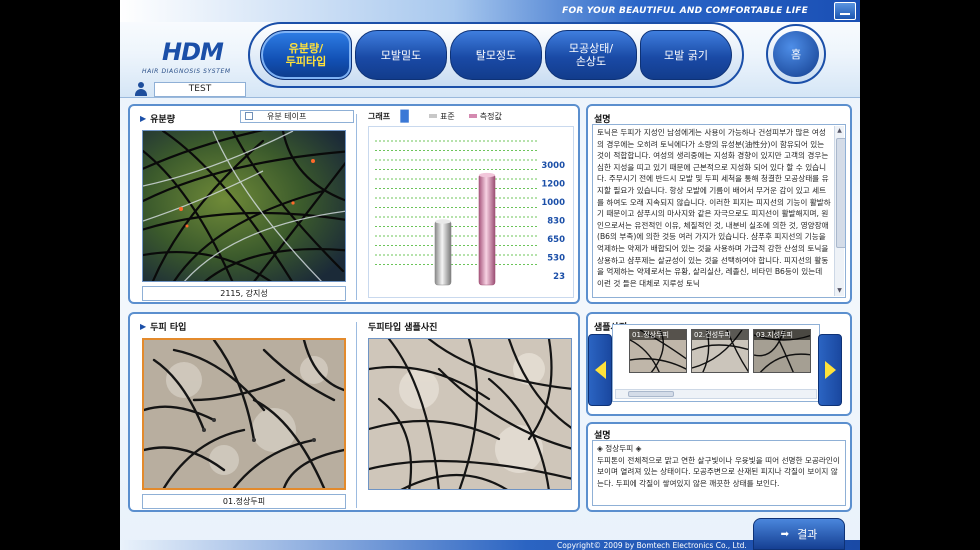 The width and height of the screenshot is (980, 550). What do you see at coordinates (490, 545) in the screenshot?
I see `footer-bar` at bounding box center [490, 545].